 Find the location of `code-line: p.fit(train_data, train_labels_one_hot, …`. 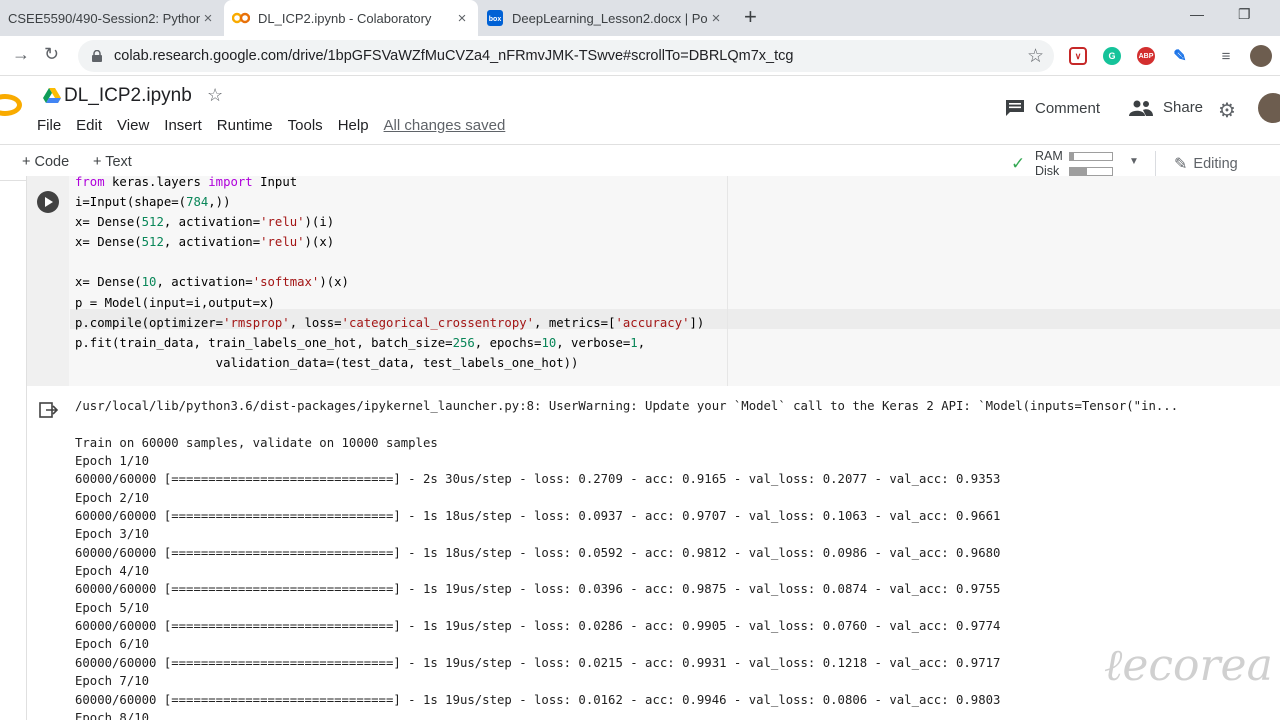

code-line: p.fit(train_data, train_labels_one_hot, … is located at coordinates (389, 343).